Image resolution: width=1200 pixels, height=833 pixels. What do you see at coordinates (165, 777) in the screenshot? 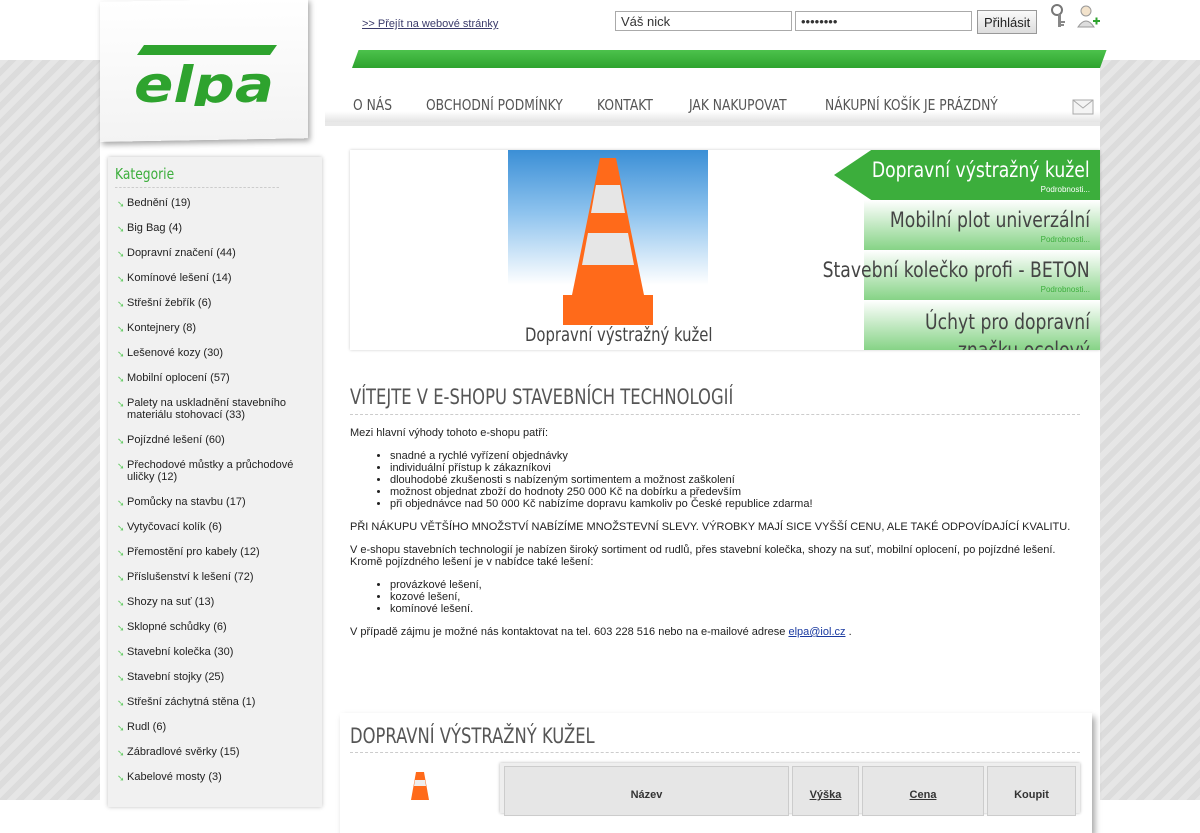
I see `category-item: ➘ Kabelové mosty (3)` at bounding box center [165, 777].